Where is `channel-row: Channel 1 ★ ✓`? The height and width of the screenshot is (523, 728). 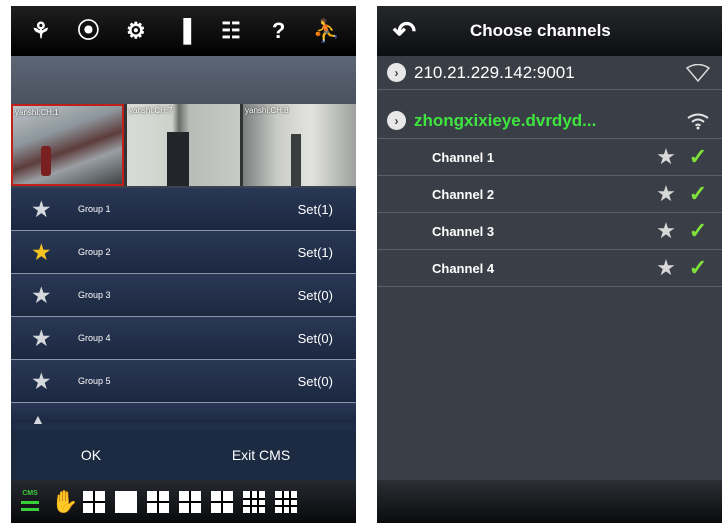 channel-row: Channel 1 ★ ✓ is located at coordinates (549, 157).